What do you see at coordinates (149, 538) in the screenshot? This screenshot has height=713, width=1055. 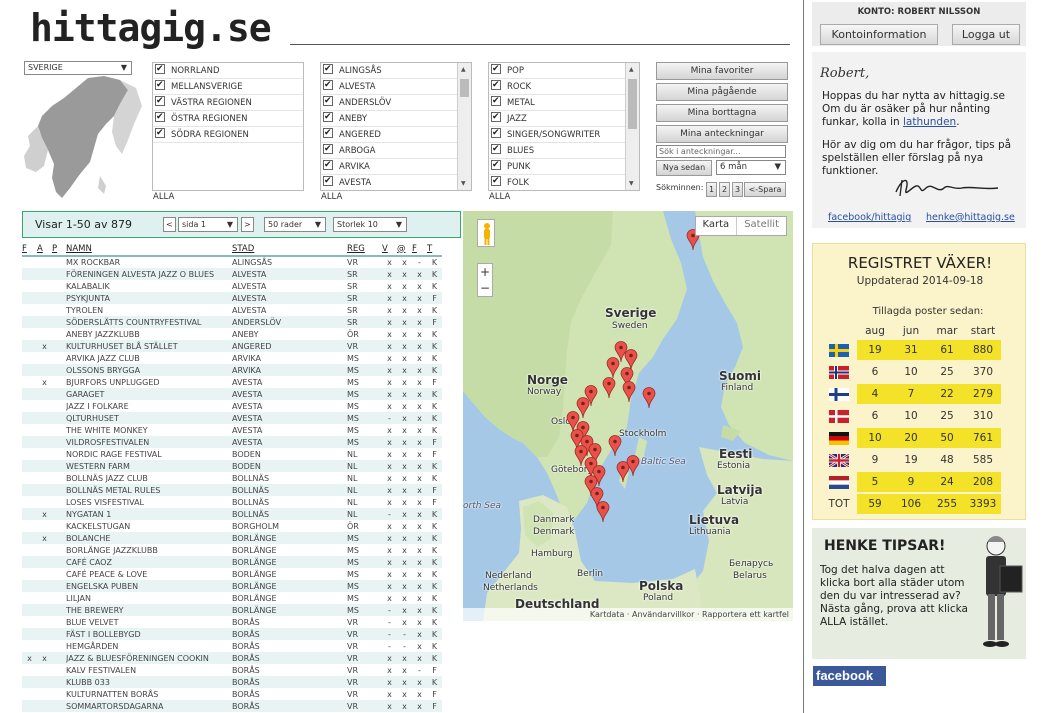 I see `gig-name: BOLANCHE` at bounding box center [149, 538].